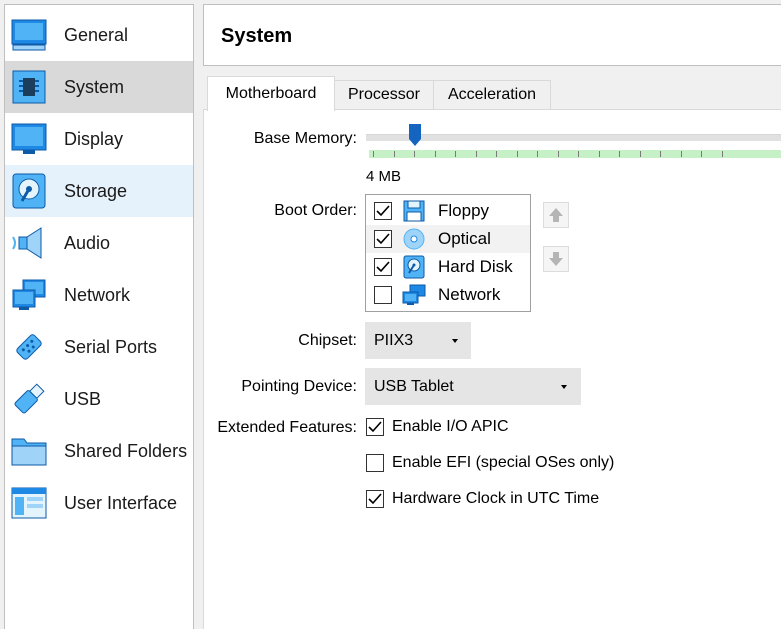  What do you see at coordinates (496, 498) in the screenshot?
I see `option-label: Hardware Clock in UTC Time` at bounding box center [496, 498].